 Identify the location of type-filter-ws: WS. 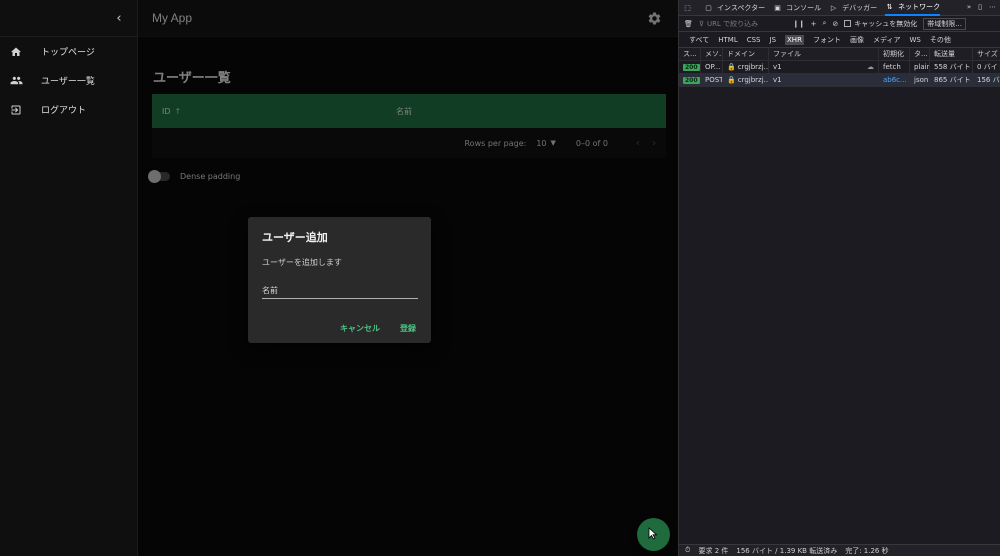
(914, 40).